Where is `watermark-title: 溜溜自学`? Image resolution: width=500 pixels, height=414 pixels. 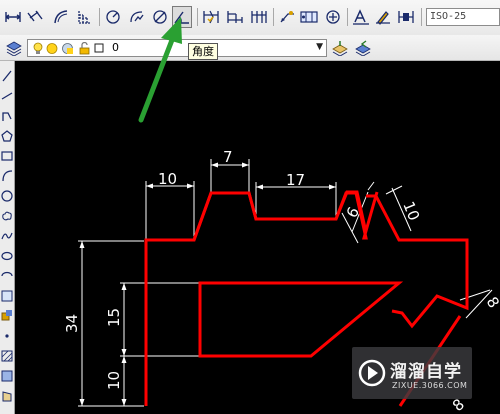 watermark-title: 溜溜自学 is located at coordinates (426, 372).